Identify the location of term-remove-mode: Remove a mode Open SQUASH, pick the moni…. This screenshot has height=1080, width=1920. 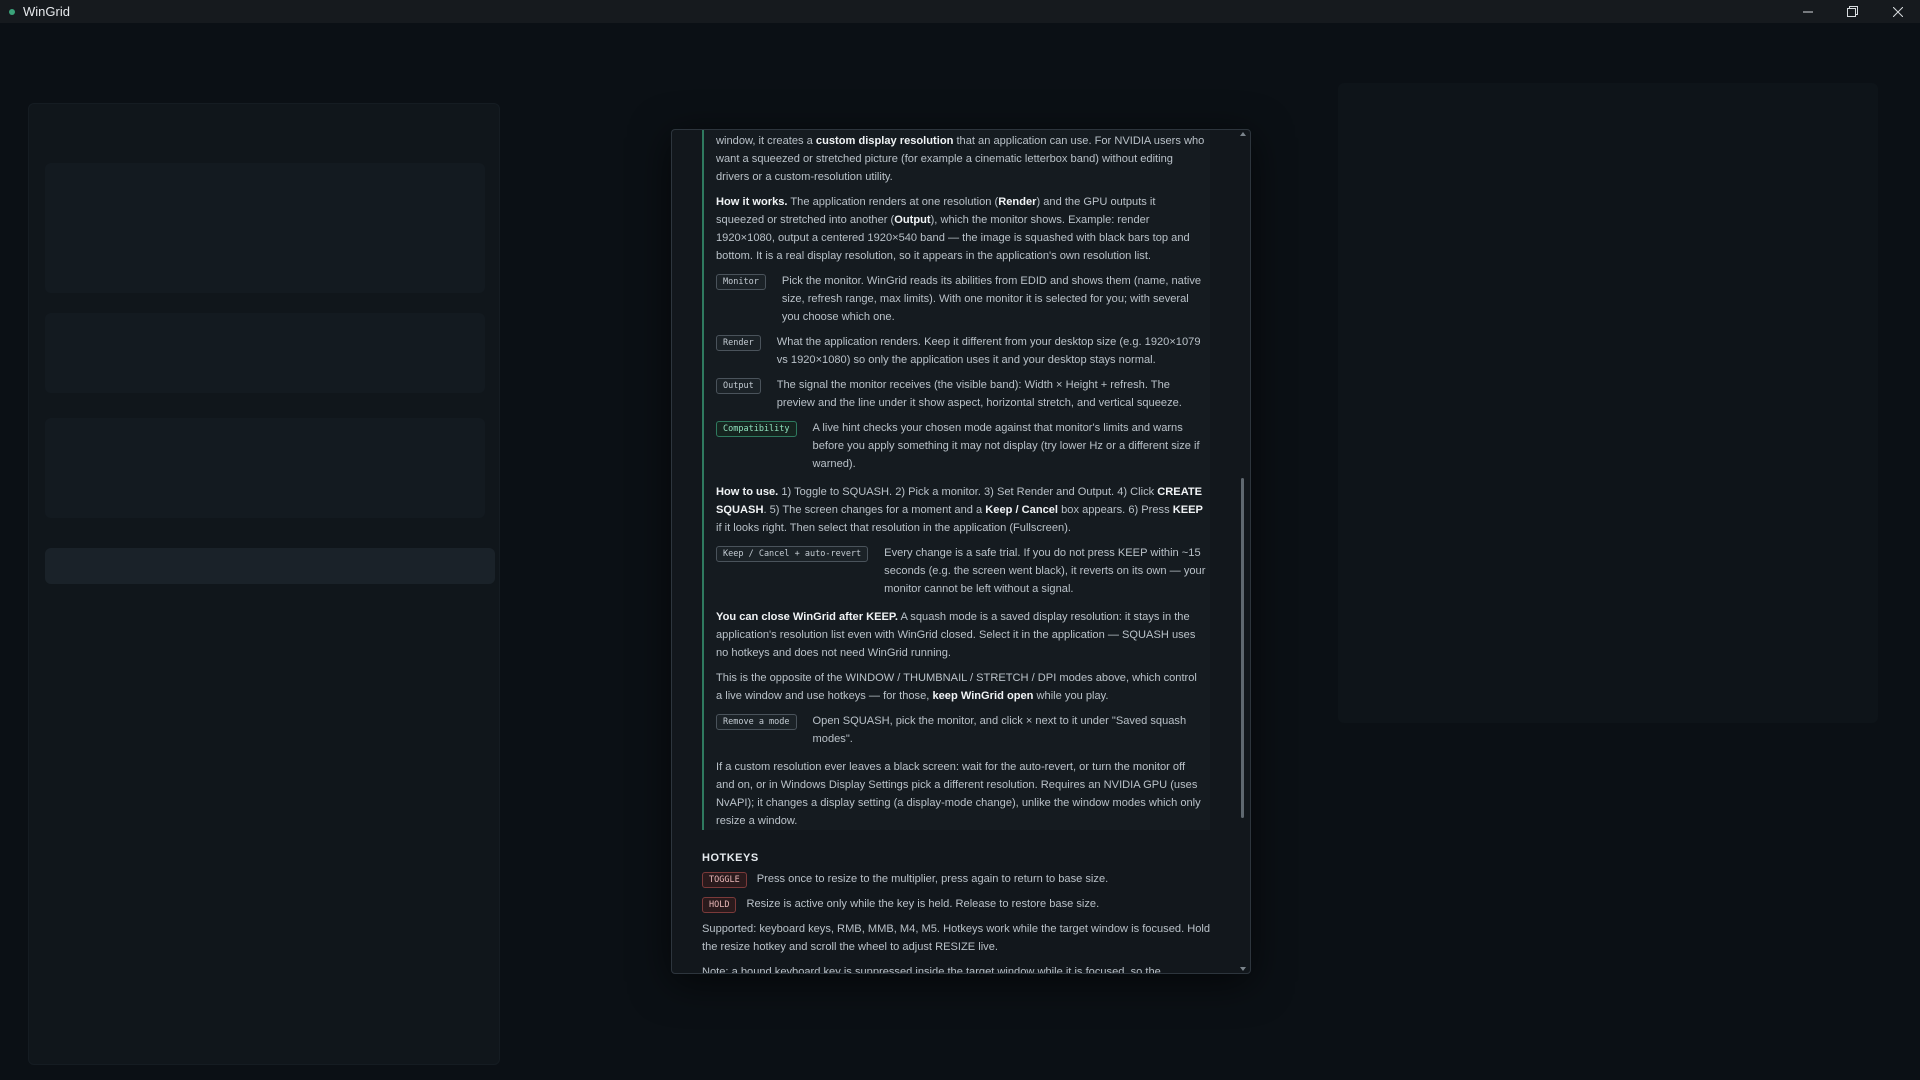
(961, 730).